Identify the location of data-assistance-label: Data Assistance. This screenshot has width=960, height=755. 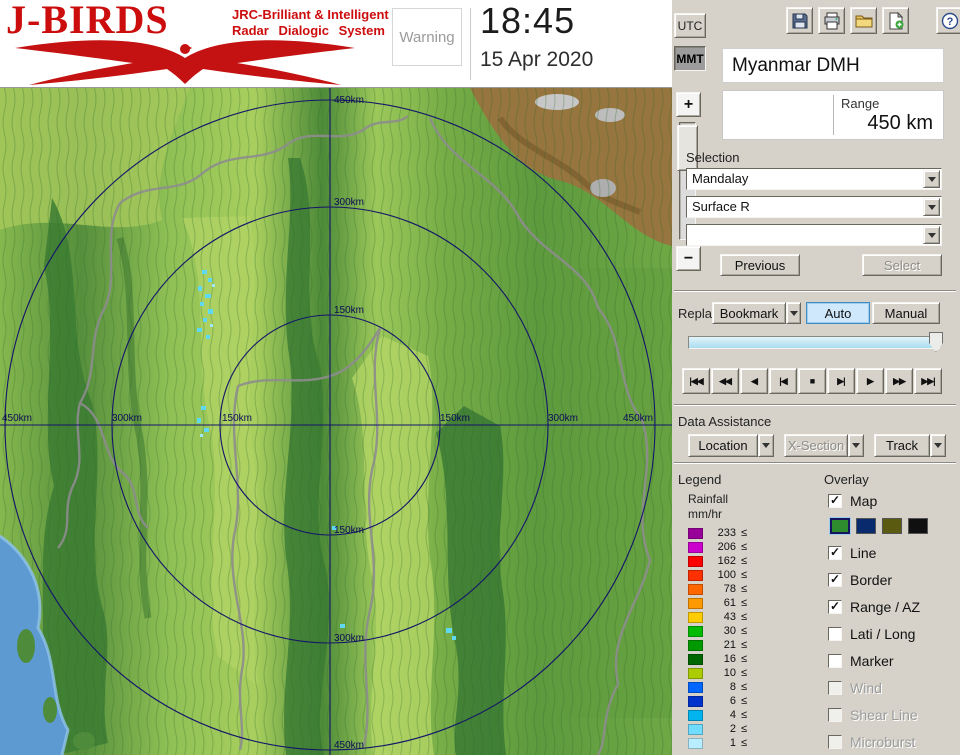
(725, 421).